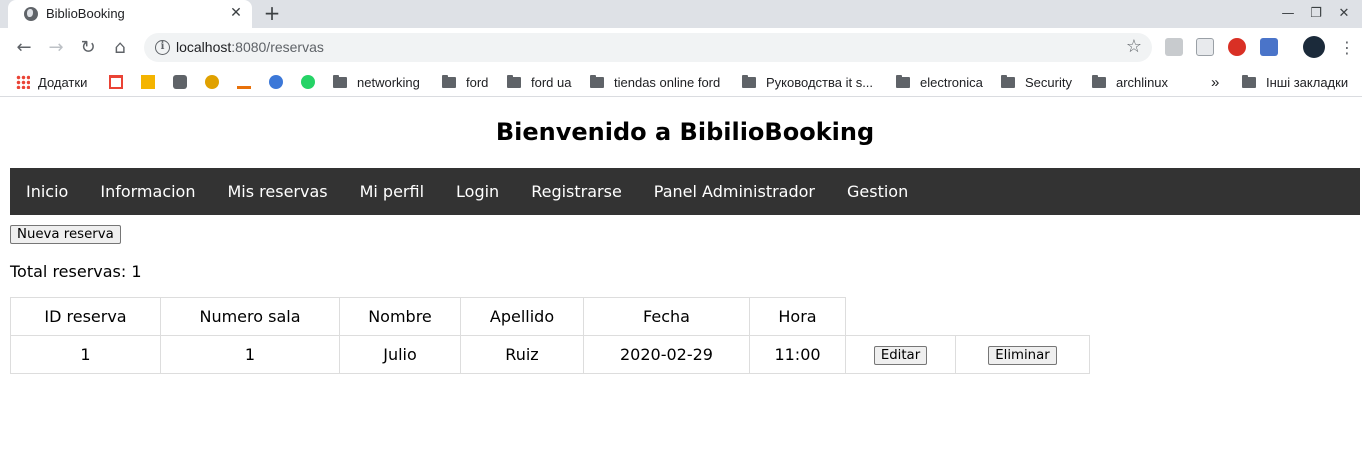 The width and height of the screenshot is (1362, 450). I want to click on new-reservation-button: Nueva reserva, so click(65, 234).